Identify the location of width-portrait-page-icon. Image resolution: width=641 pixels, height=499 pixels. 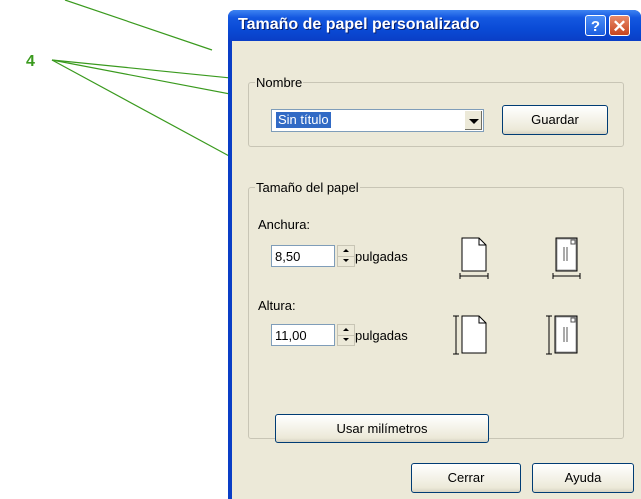
(474, 258).